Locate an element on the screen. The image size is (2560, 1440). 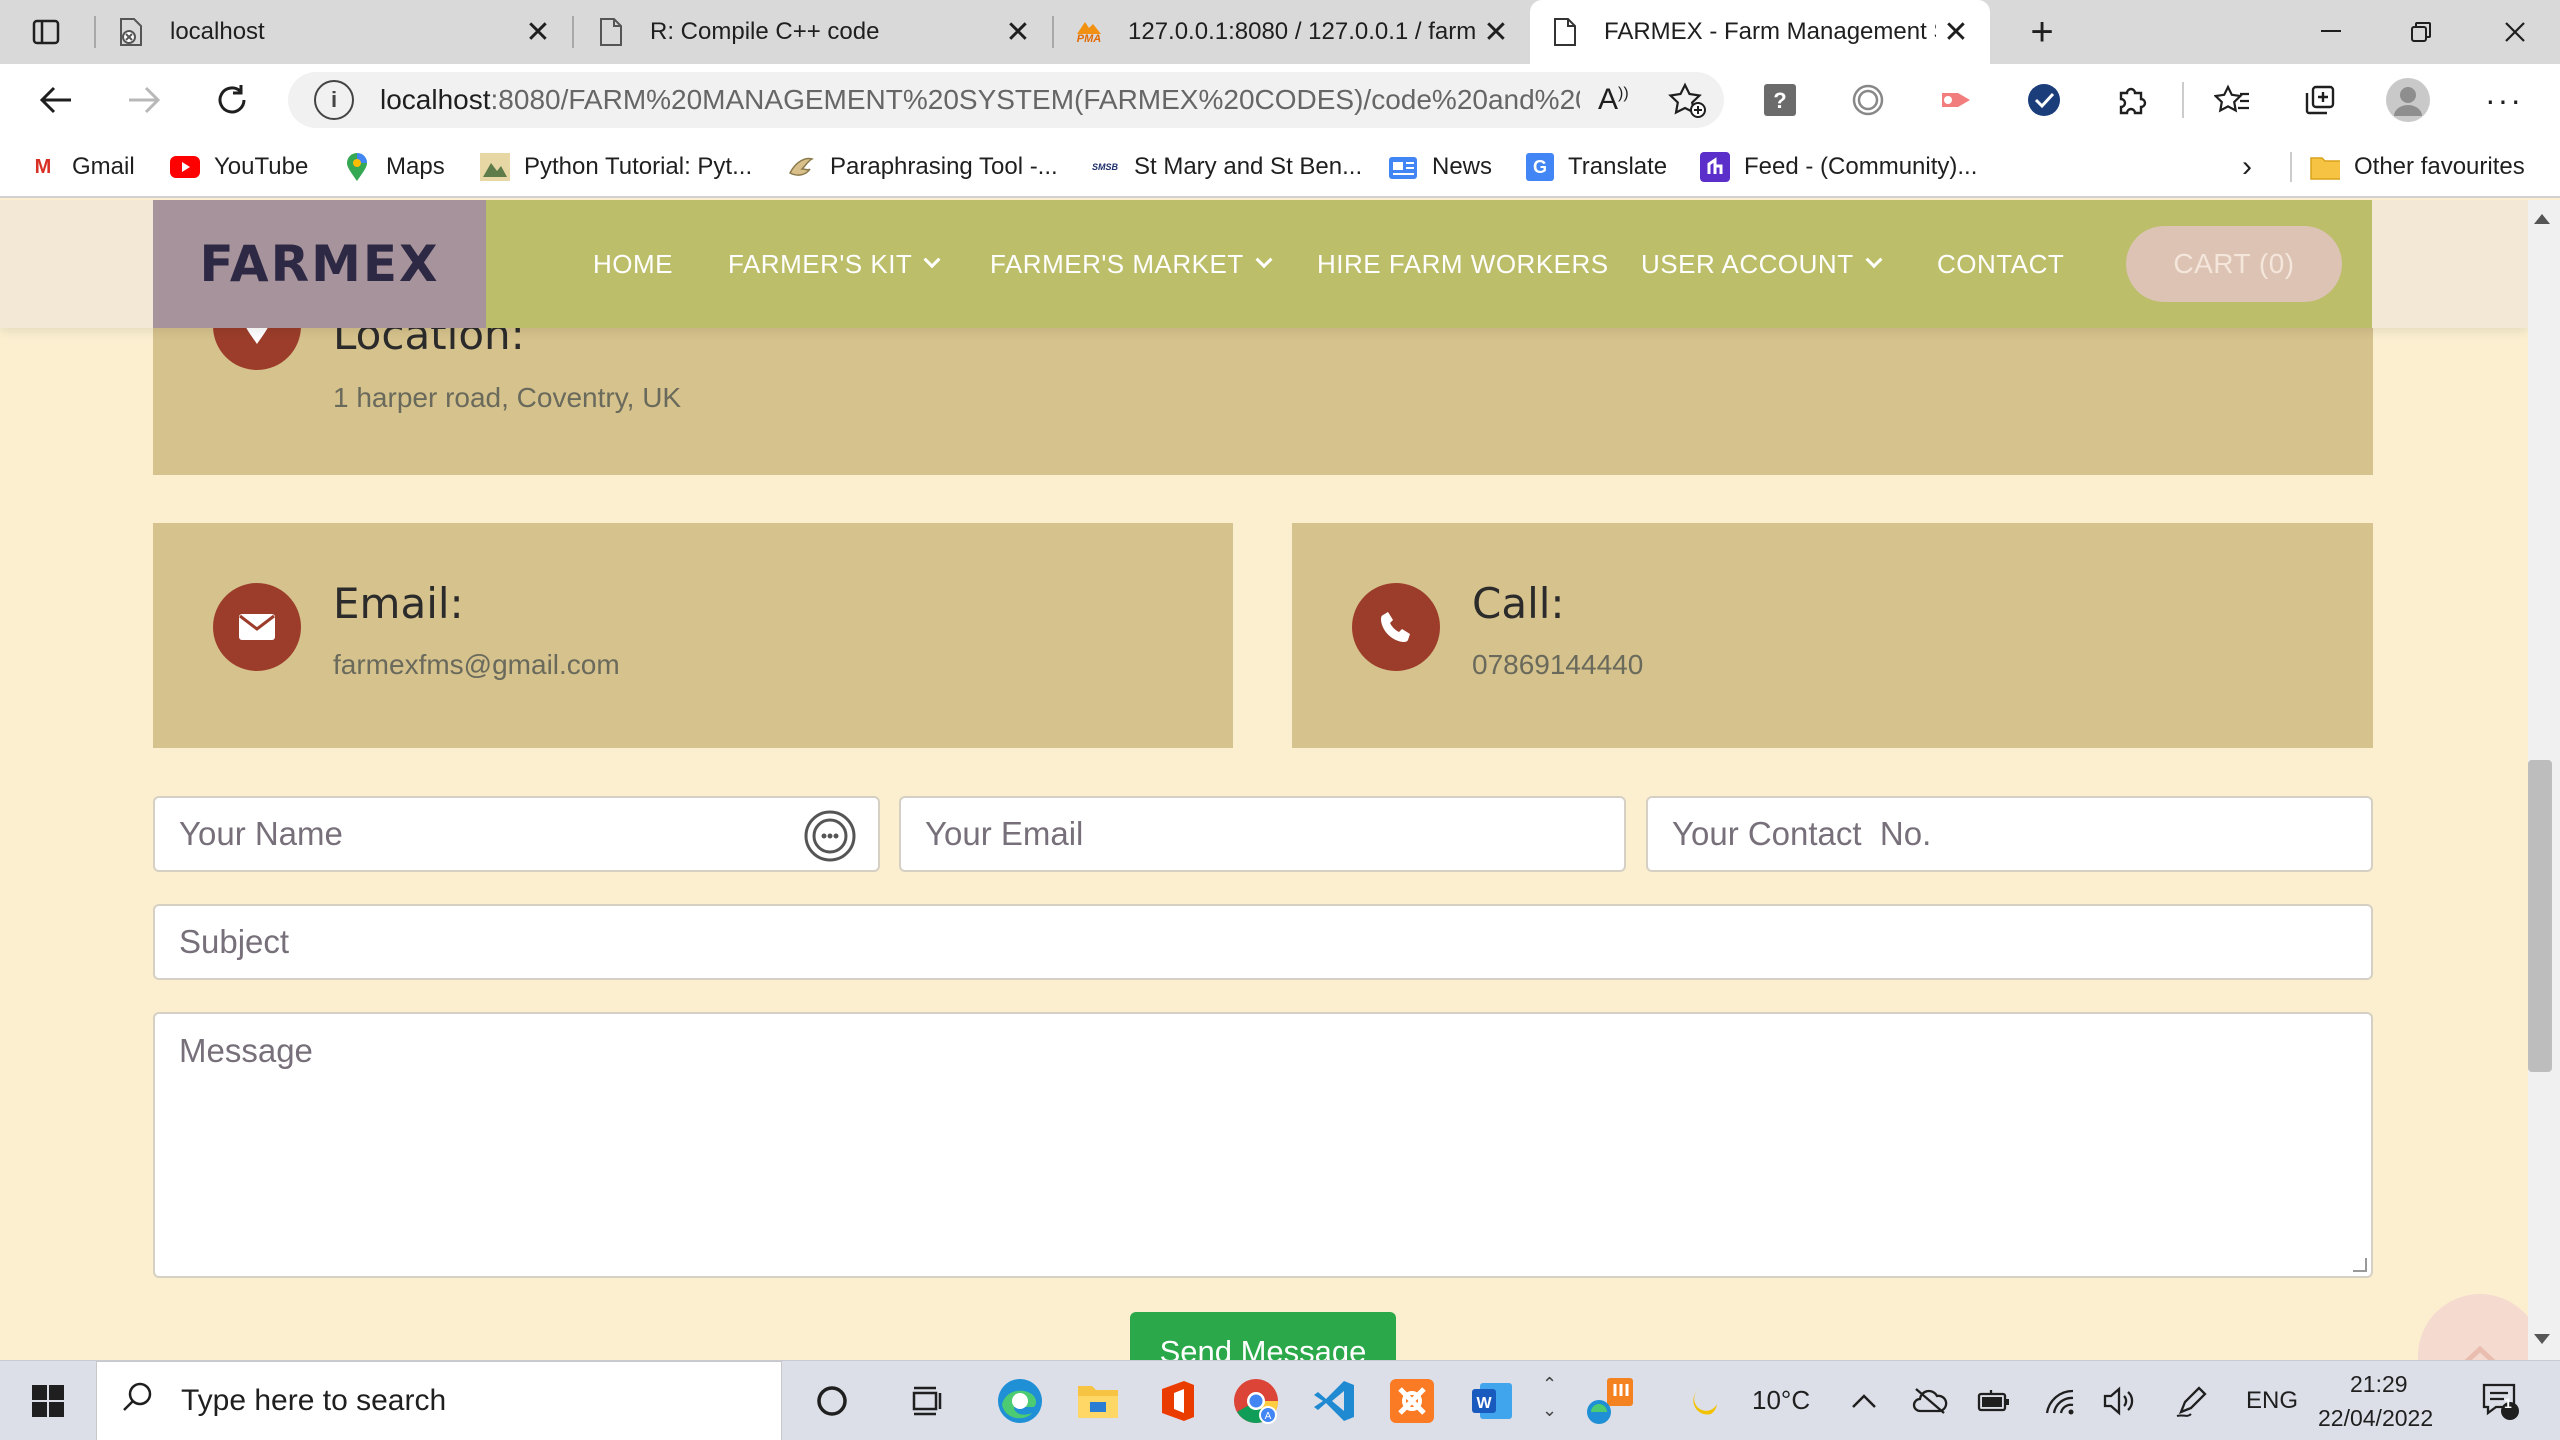
nav-farmers-market: FARMER'S MARKET is located at coordinates (1131, 264).